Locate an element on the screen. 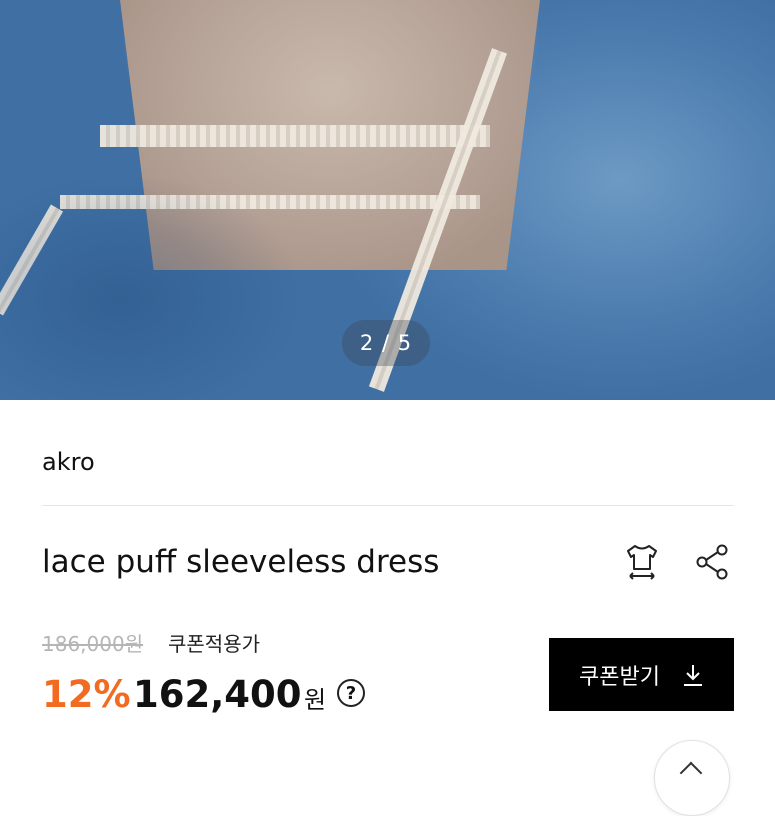 This screenshot has height=816, width=775. share-button is located at coordinates (712, 562).